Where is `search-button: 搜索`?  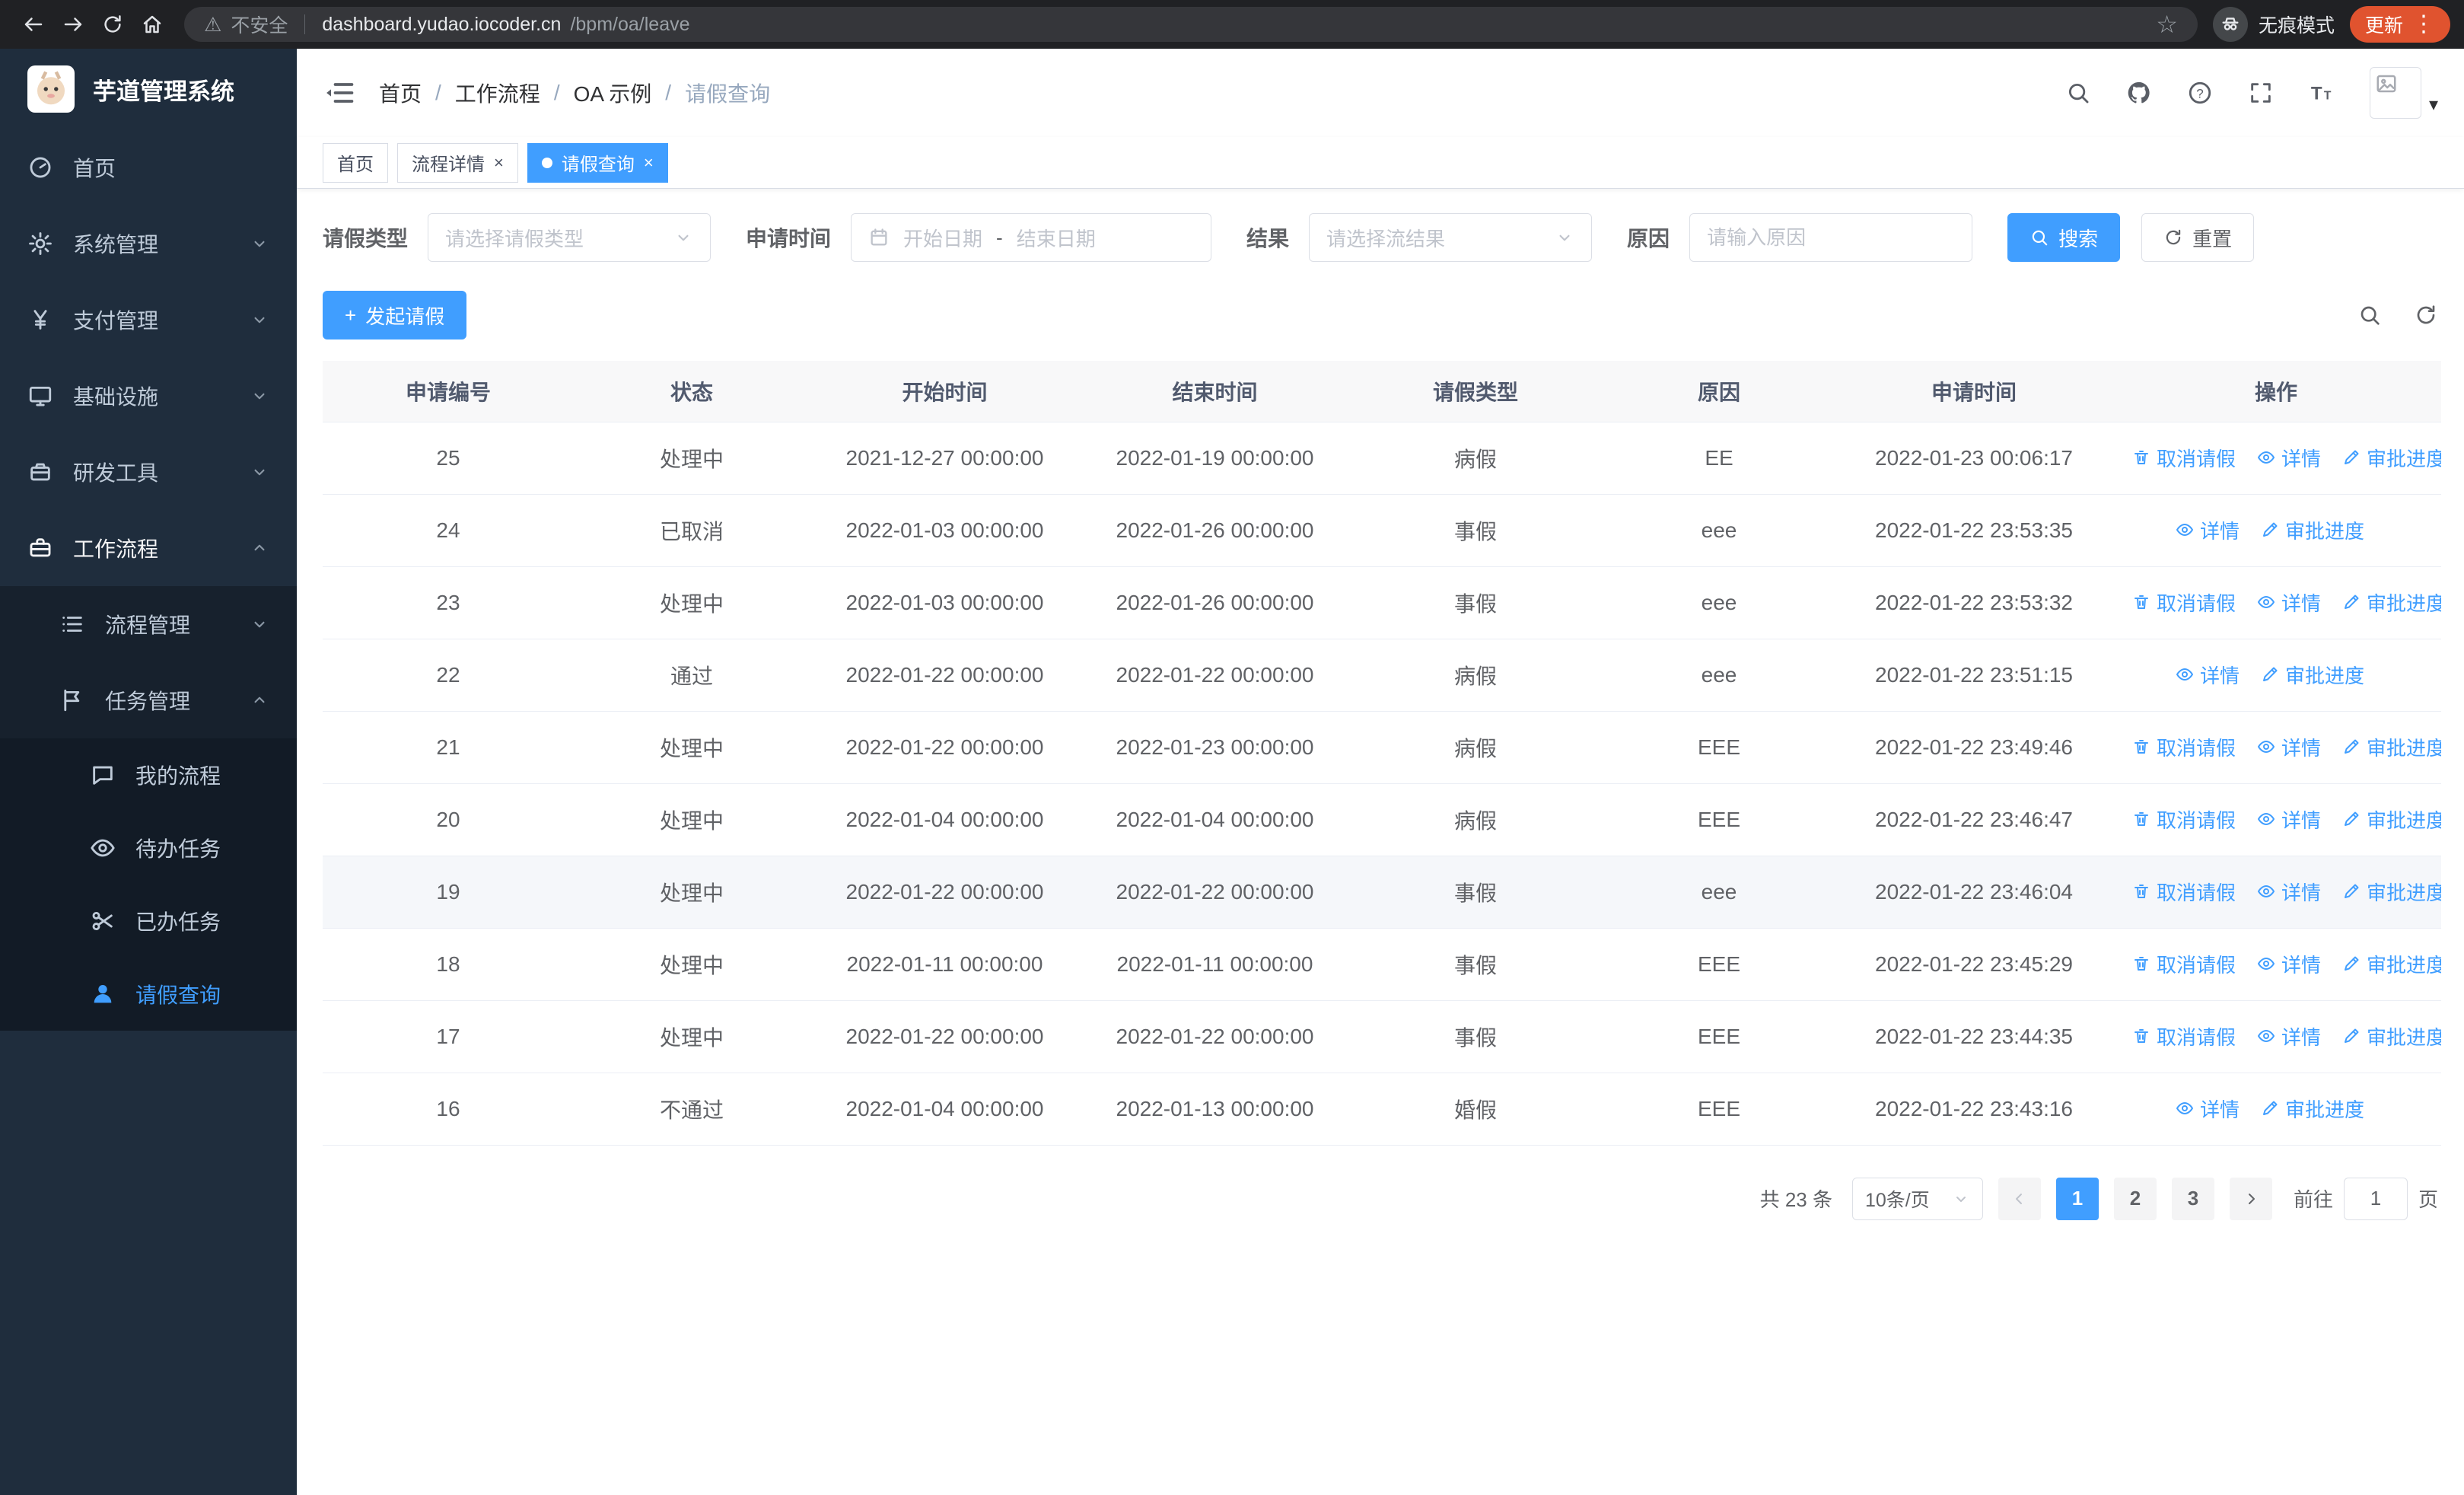 search-button: 搜索 is located at coordinates (2064, 237).